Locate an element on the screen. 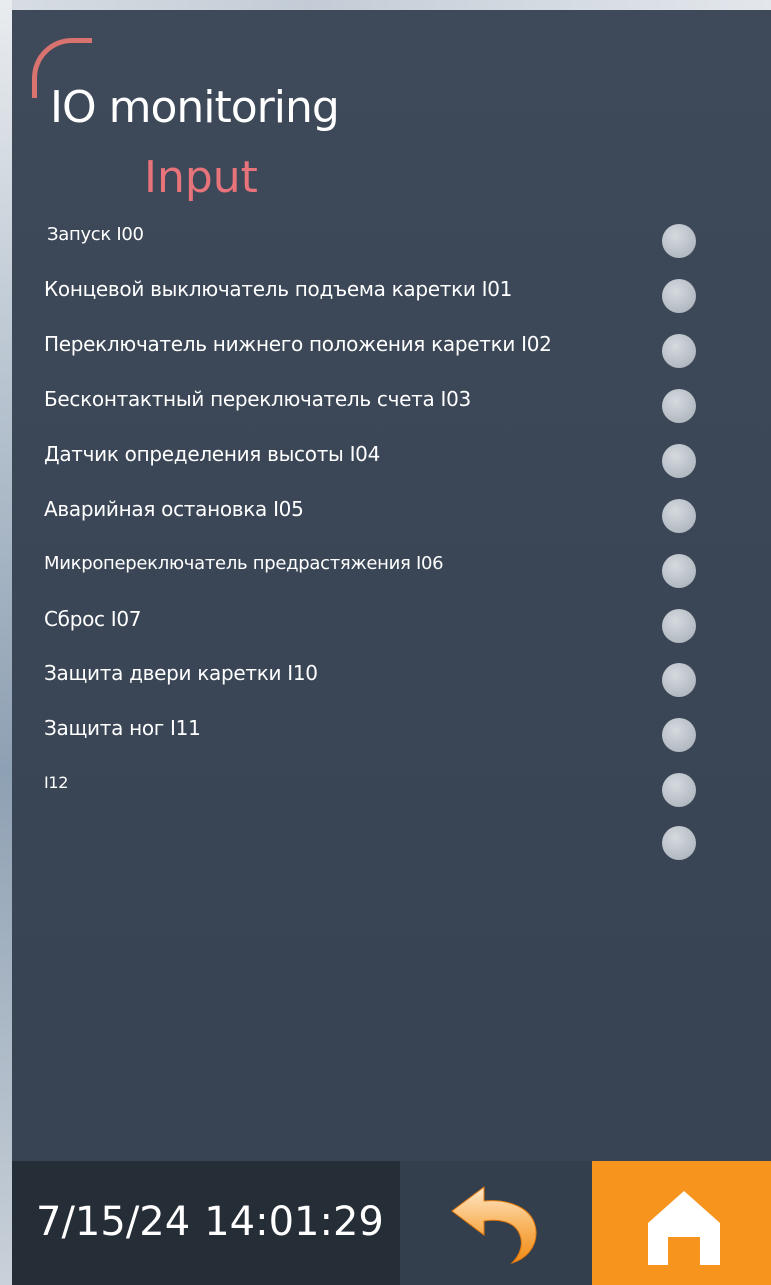 Image resolution: width=771 pixels, height=1285 pixels. input-indicator-i05 is located at coordinates (679, 516).